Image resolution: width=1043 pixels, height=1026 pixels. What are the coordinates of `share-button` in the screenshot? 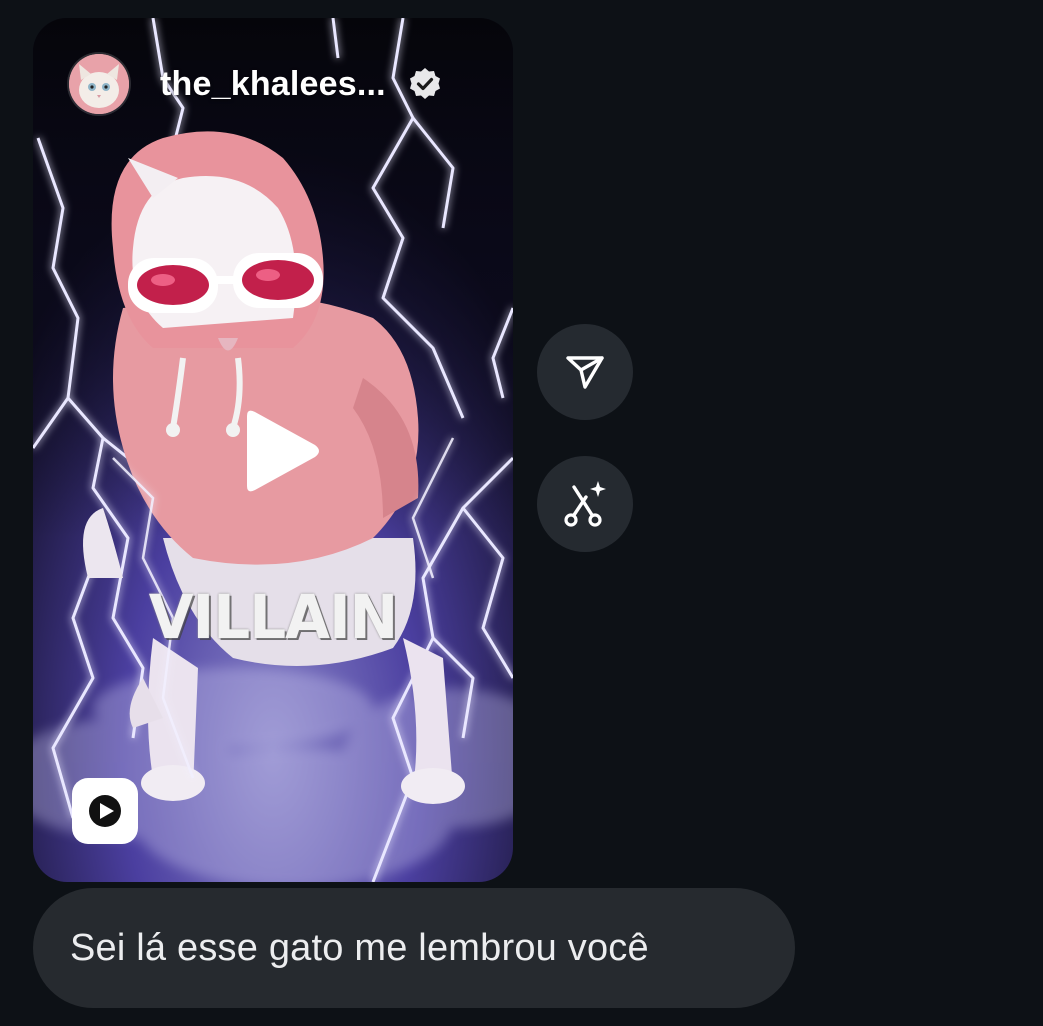 It's located at (585, 372).